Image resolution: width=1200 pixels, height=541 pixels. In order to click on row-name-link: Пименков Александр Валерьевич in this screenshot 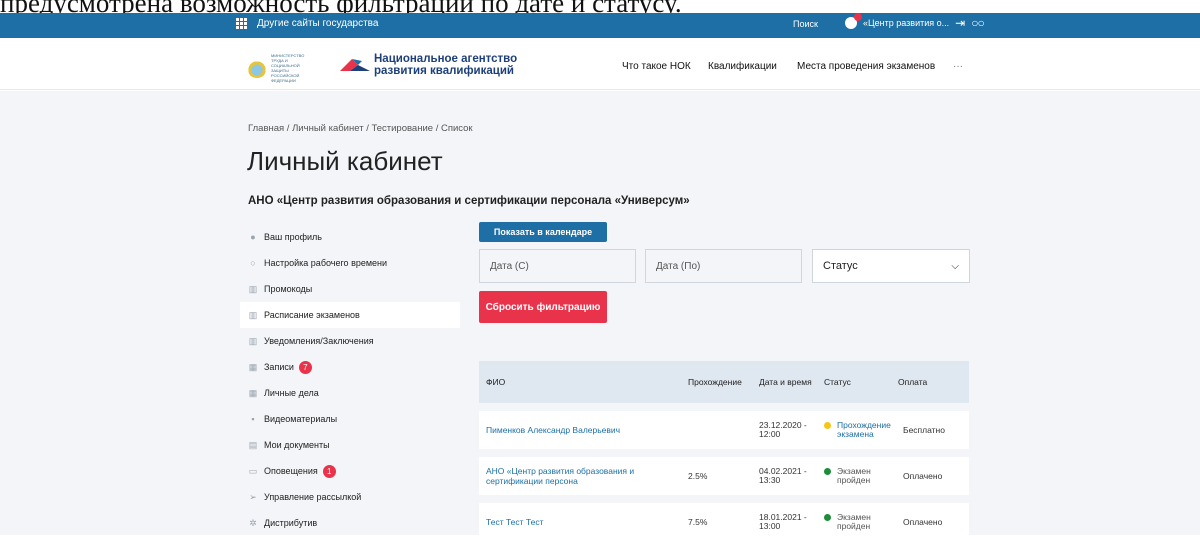, I will do `click(583, 430)`.